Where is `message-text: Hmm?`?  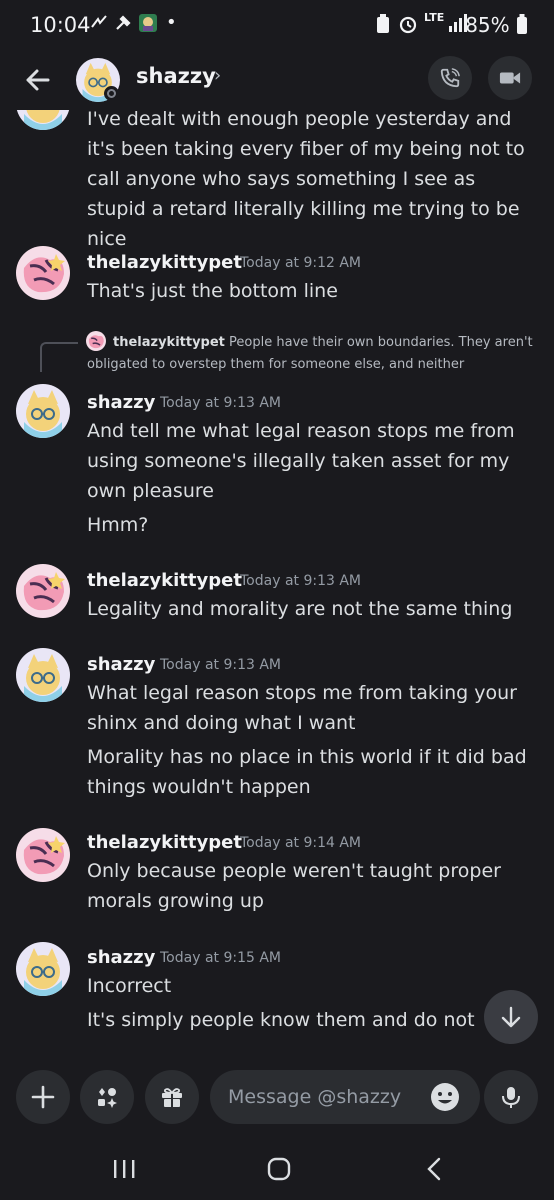 message-text: Hmm? is located at coordinates (118, 525).